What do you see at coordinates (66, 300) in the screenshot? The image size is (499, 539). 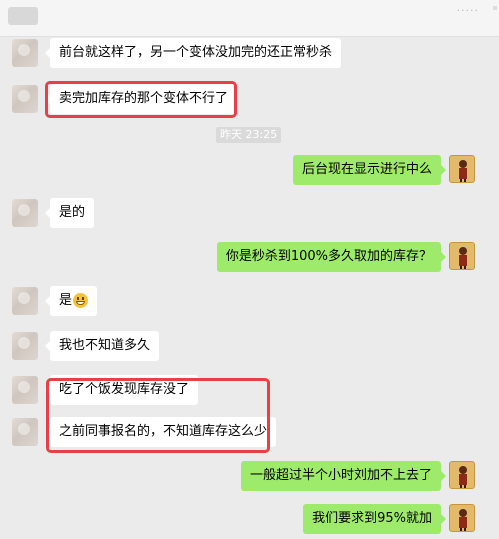 I see `message-text: 是` at bounding box center [66, 300].